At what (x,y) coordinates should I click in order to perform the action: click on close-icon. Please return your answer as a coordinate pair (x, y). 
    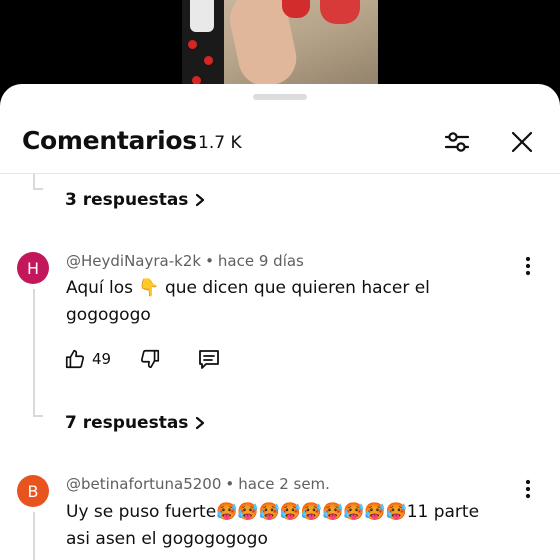
    Looking at the image, I should click on (522, 142).